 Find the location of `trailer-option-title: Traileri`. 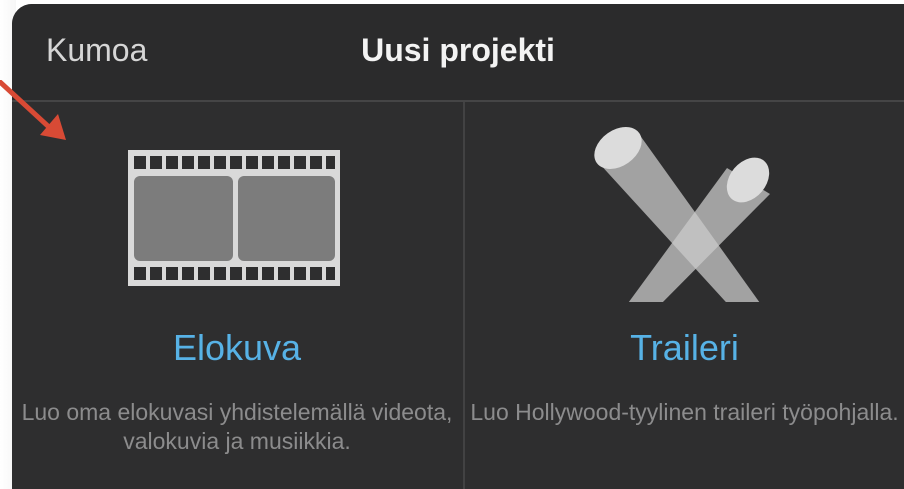

trailer-option-title: Traileri is located at coordinates (684, 347).